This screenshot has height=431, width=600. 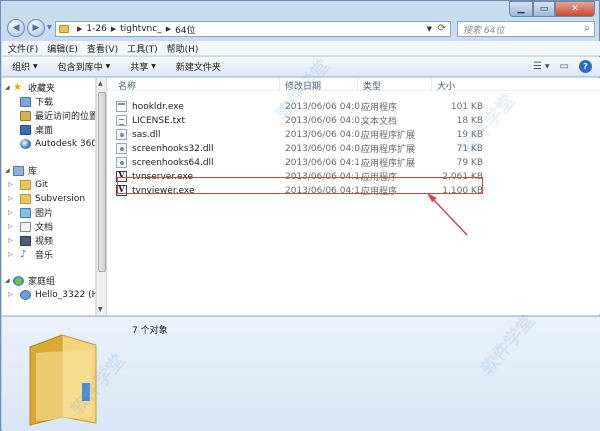 What do you see at coordinates (16, 28) in the screenshot?
I see `back-button: ◀` at bounding box center [16, 28].